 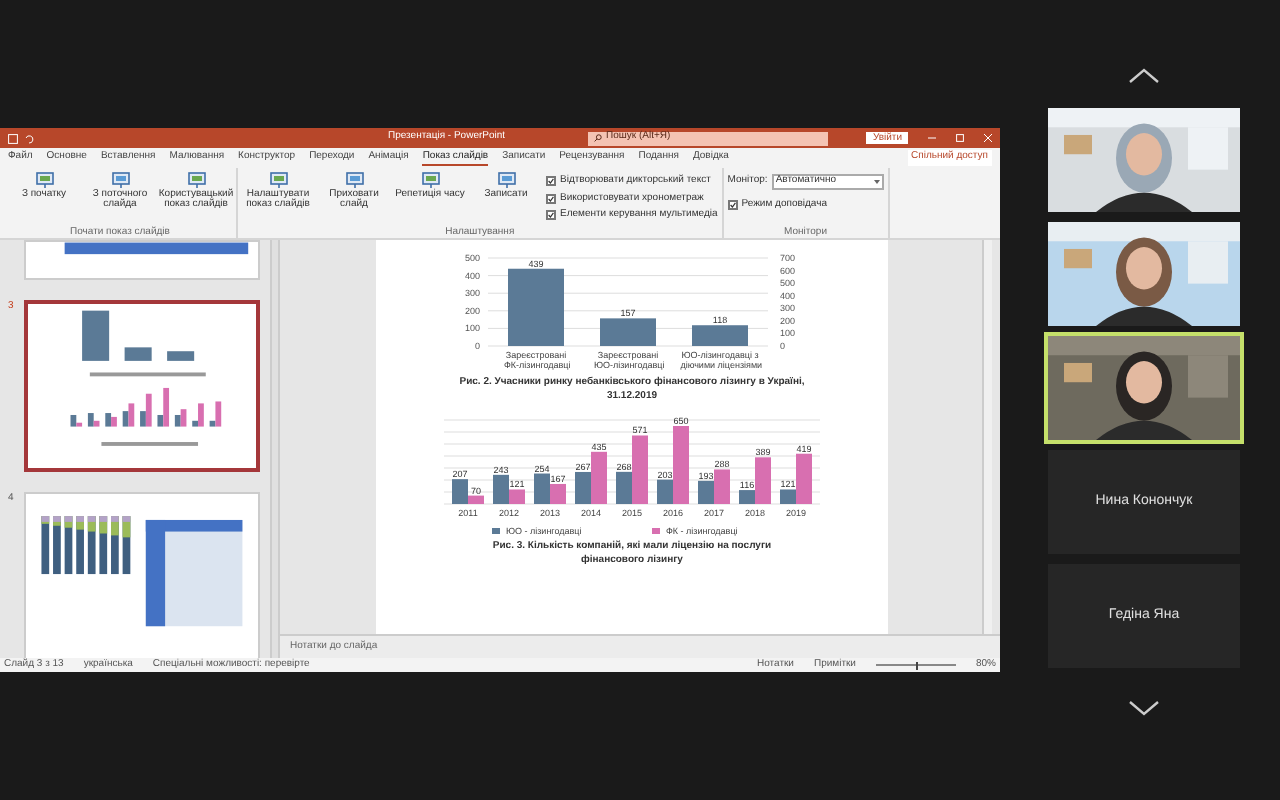 What do you see at coordinates (988, 138) in the screenshot?
I see `close-icon` at bounding box center [988, 138].